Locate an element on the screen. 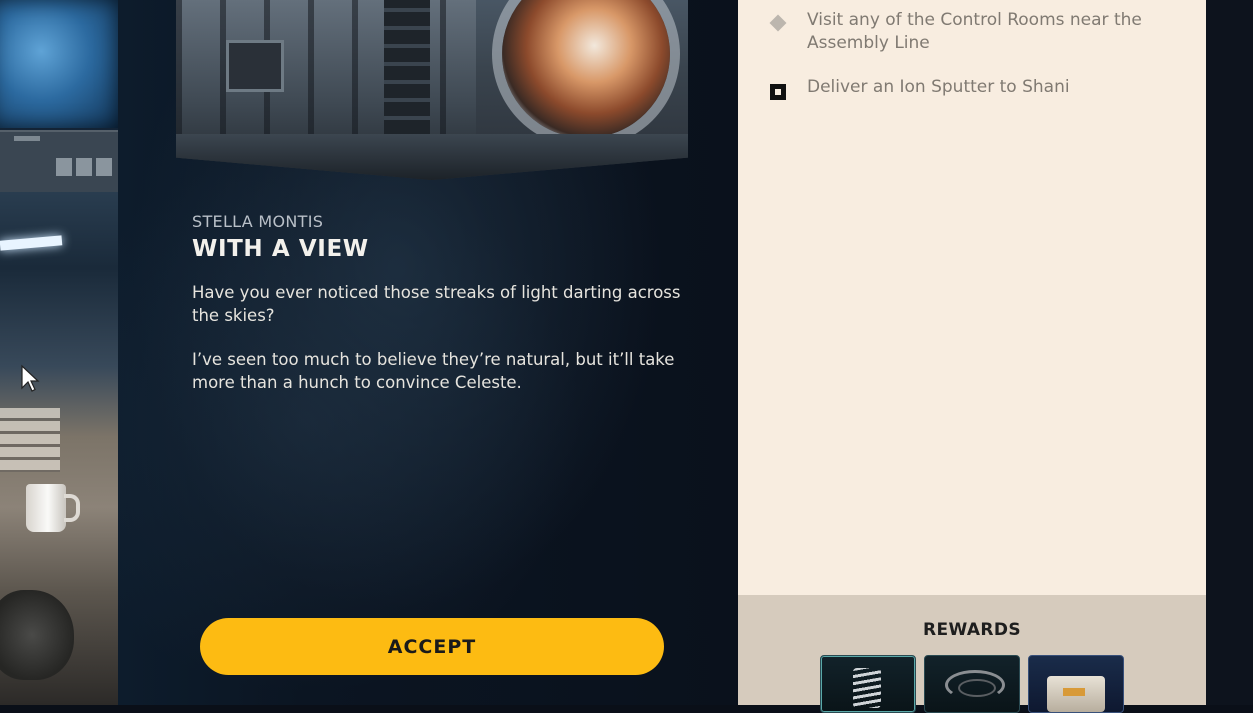 This screenshot has height=713, width=1253. checkbox-icon is located at coordinates (778, 92).